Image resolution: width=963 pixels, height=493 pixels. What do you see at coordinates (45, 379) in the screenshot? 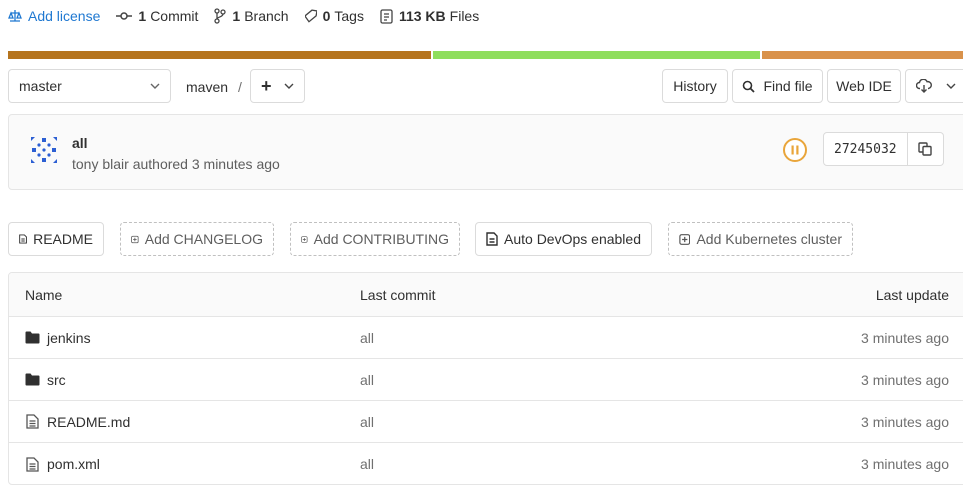
I see `file-name-cell: src` at bounding box center [45, 379].